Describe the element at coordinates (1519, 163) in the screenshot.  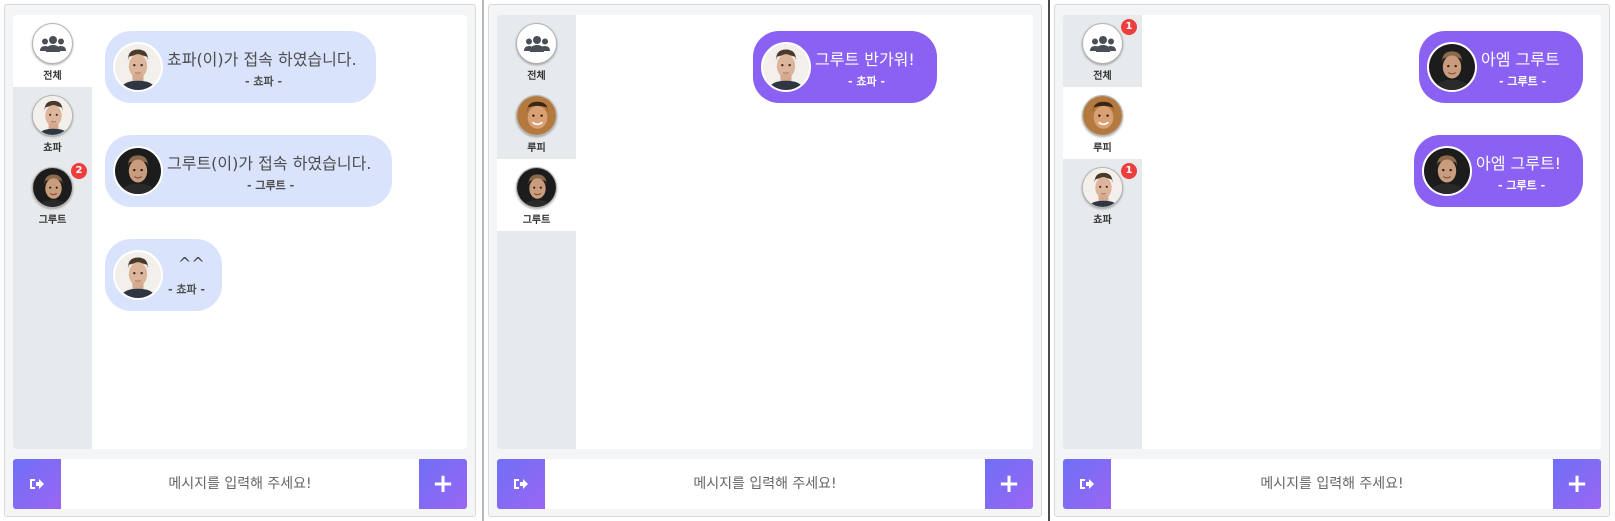
I see `message-text: 아엠 그루트!` at that location.